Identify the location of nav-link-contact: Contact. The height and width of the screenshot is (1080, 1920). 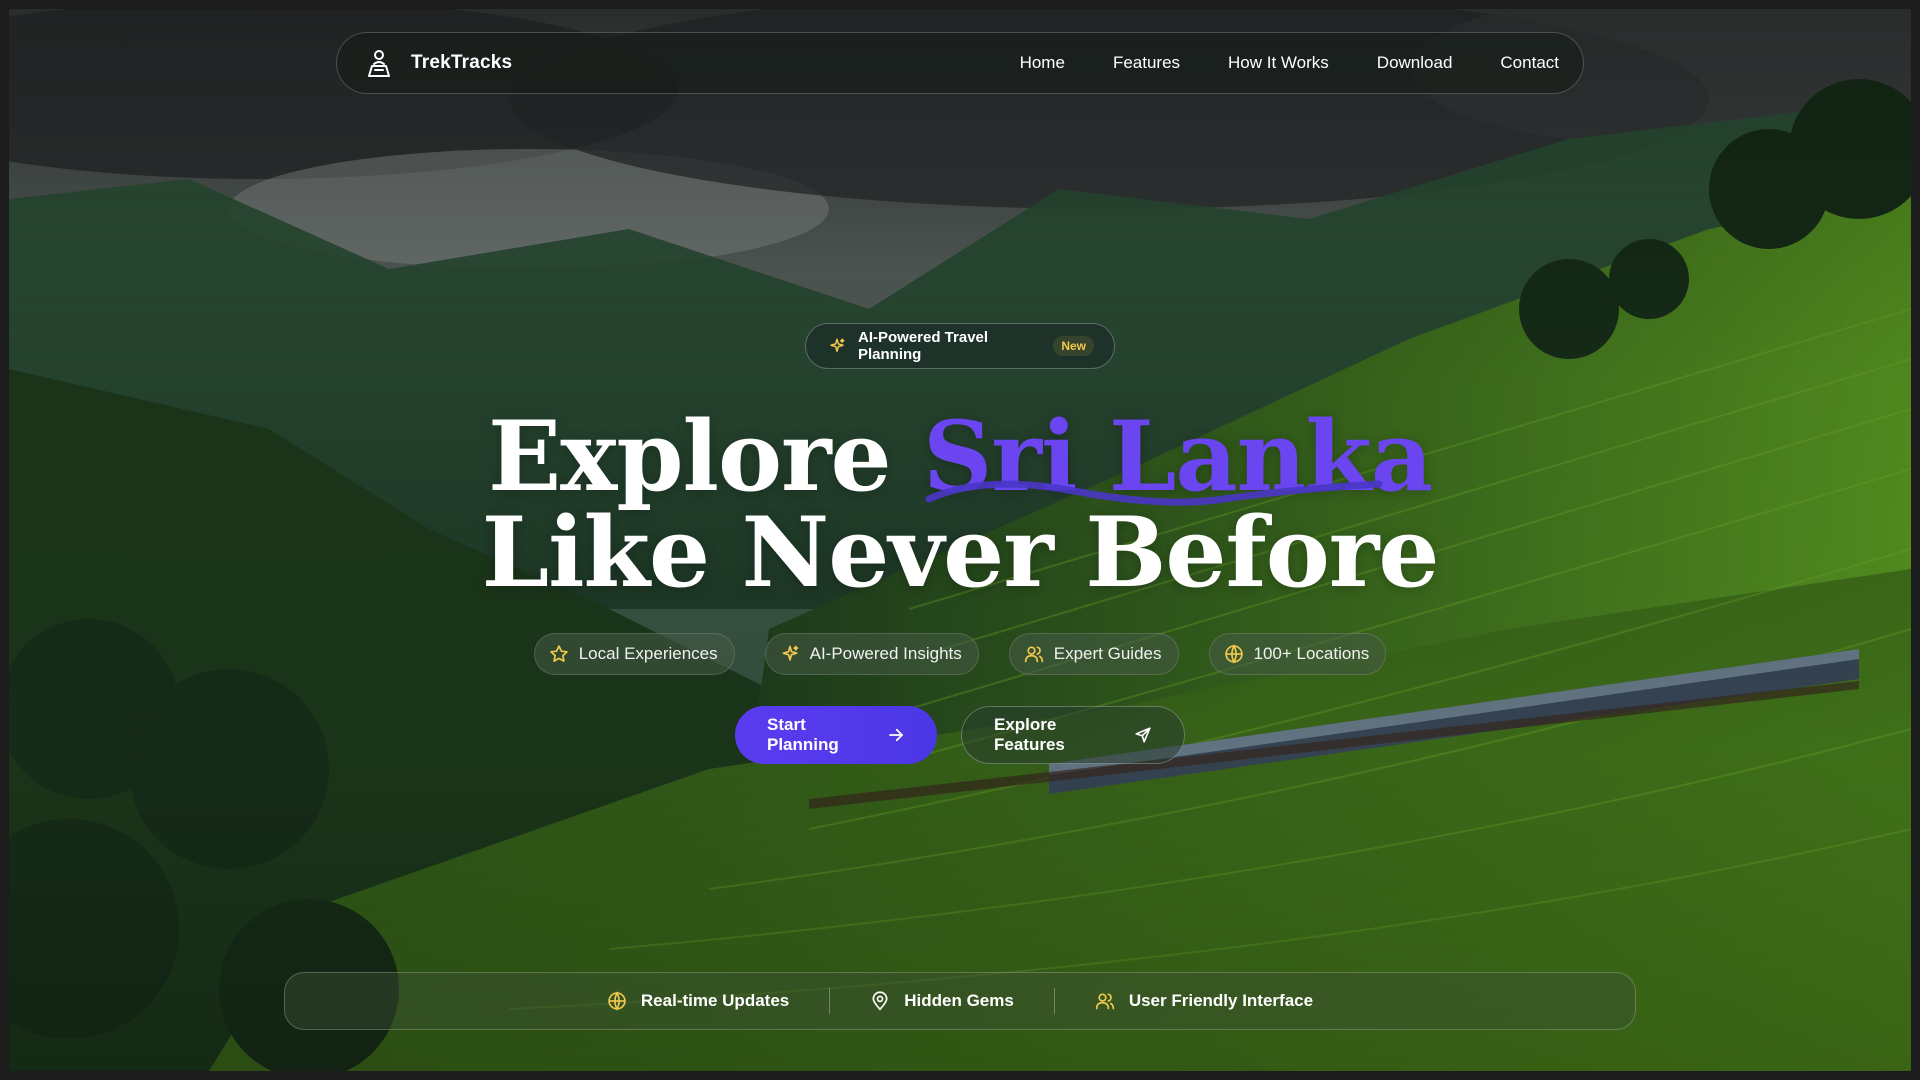
(1517, 63).